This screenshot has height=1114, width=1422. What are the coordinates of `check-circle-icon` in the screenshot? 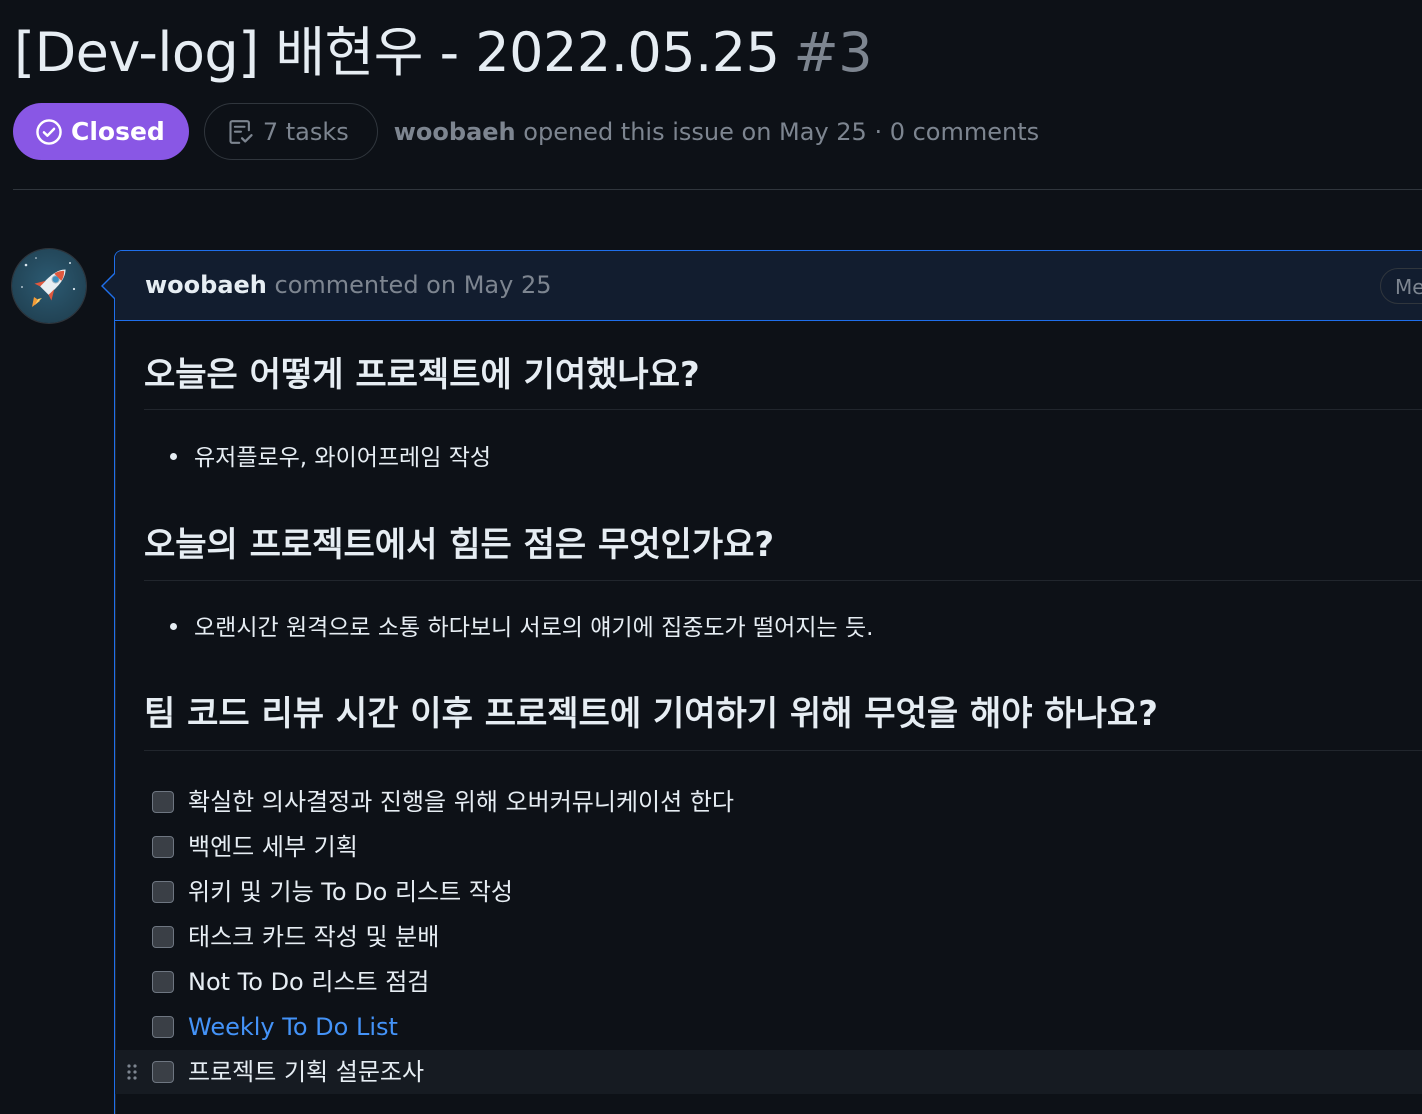 It's located at (49, 131).